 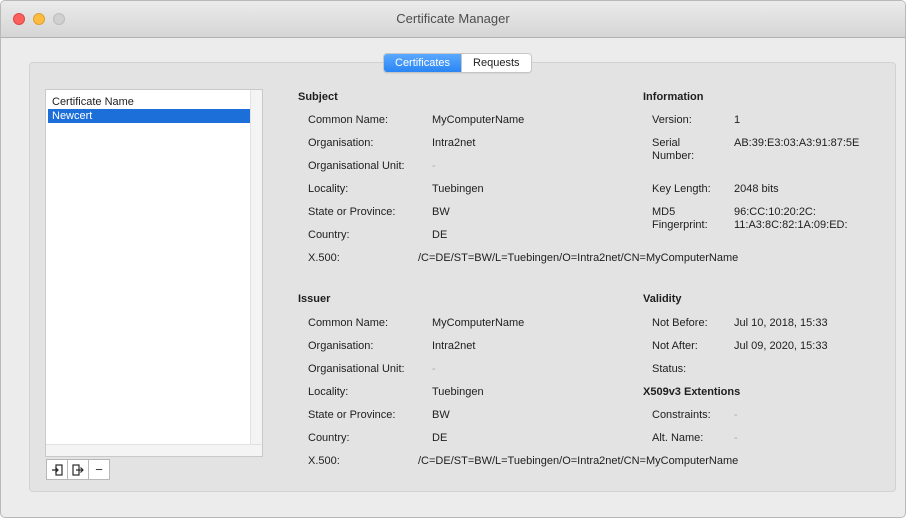 What do you see at coordinates (672, 120) in the screenshot?
I see `version-label: Version:` at bounding box center [672, 120].